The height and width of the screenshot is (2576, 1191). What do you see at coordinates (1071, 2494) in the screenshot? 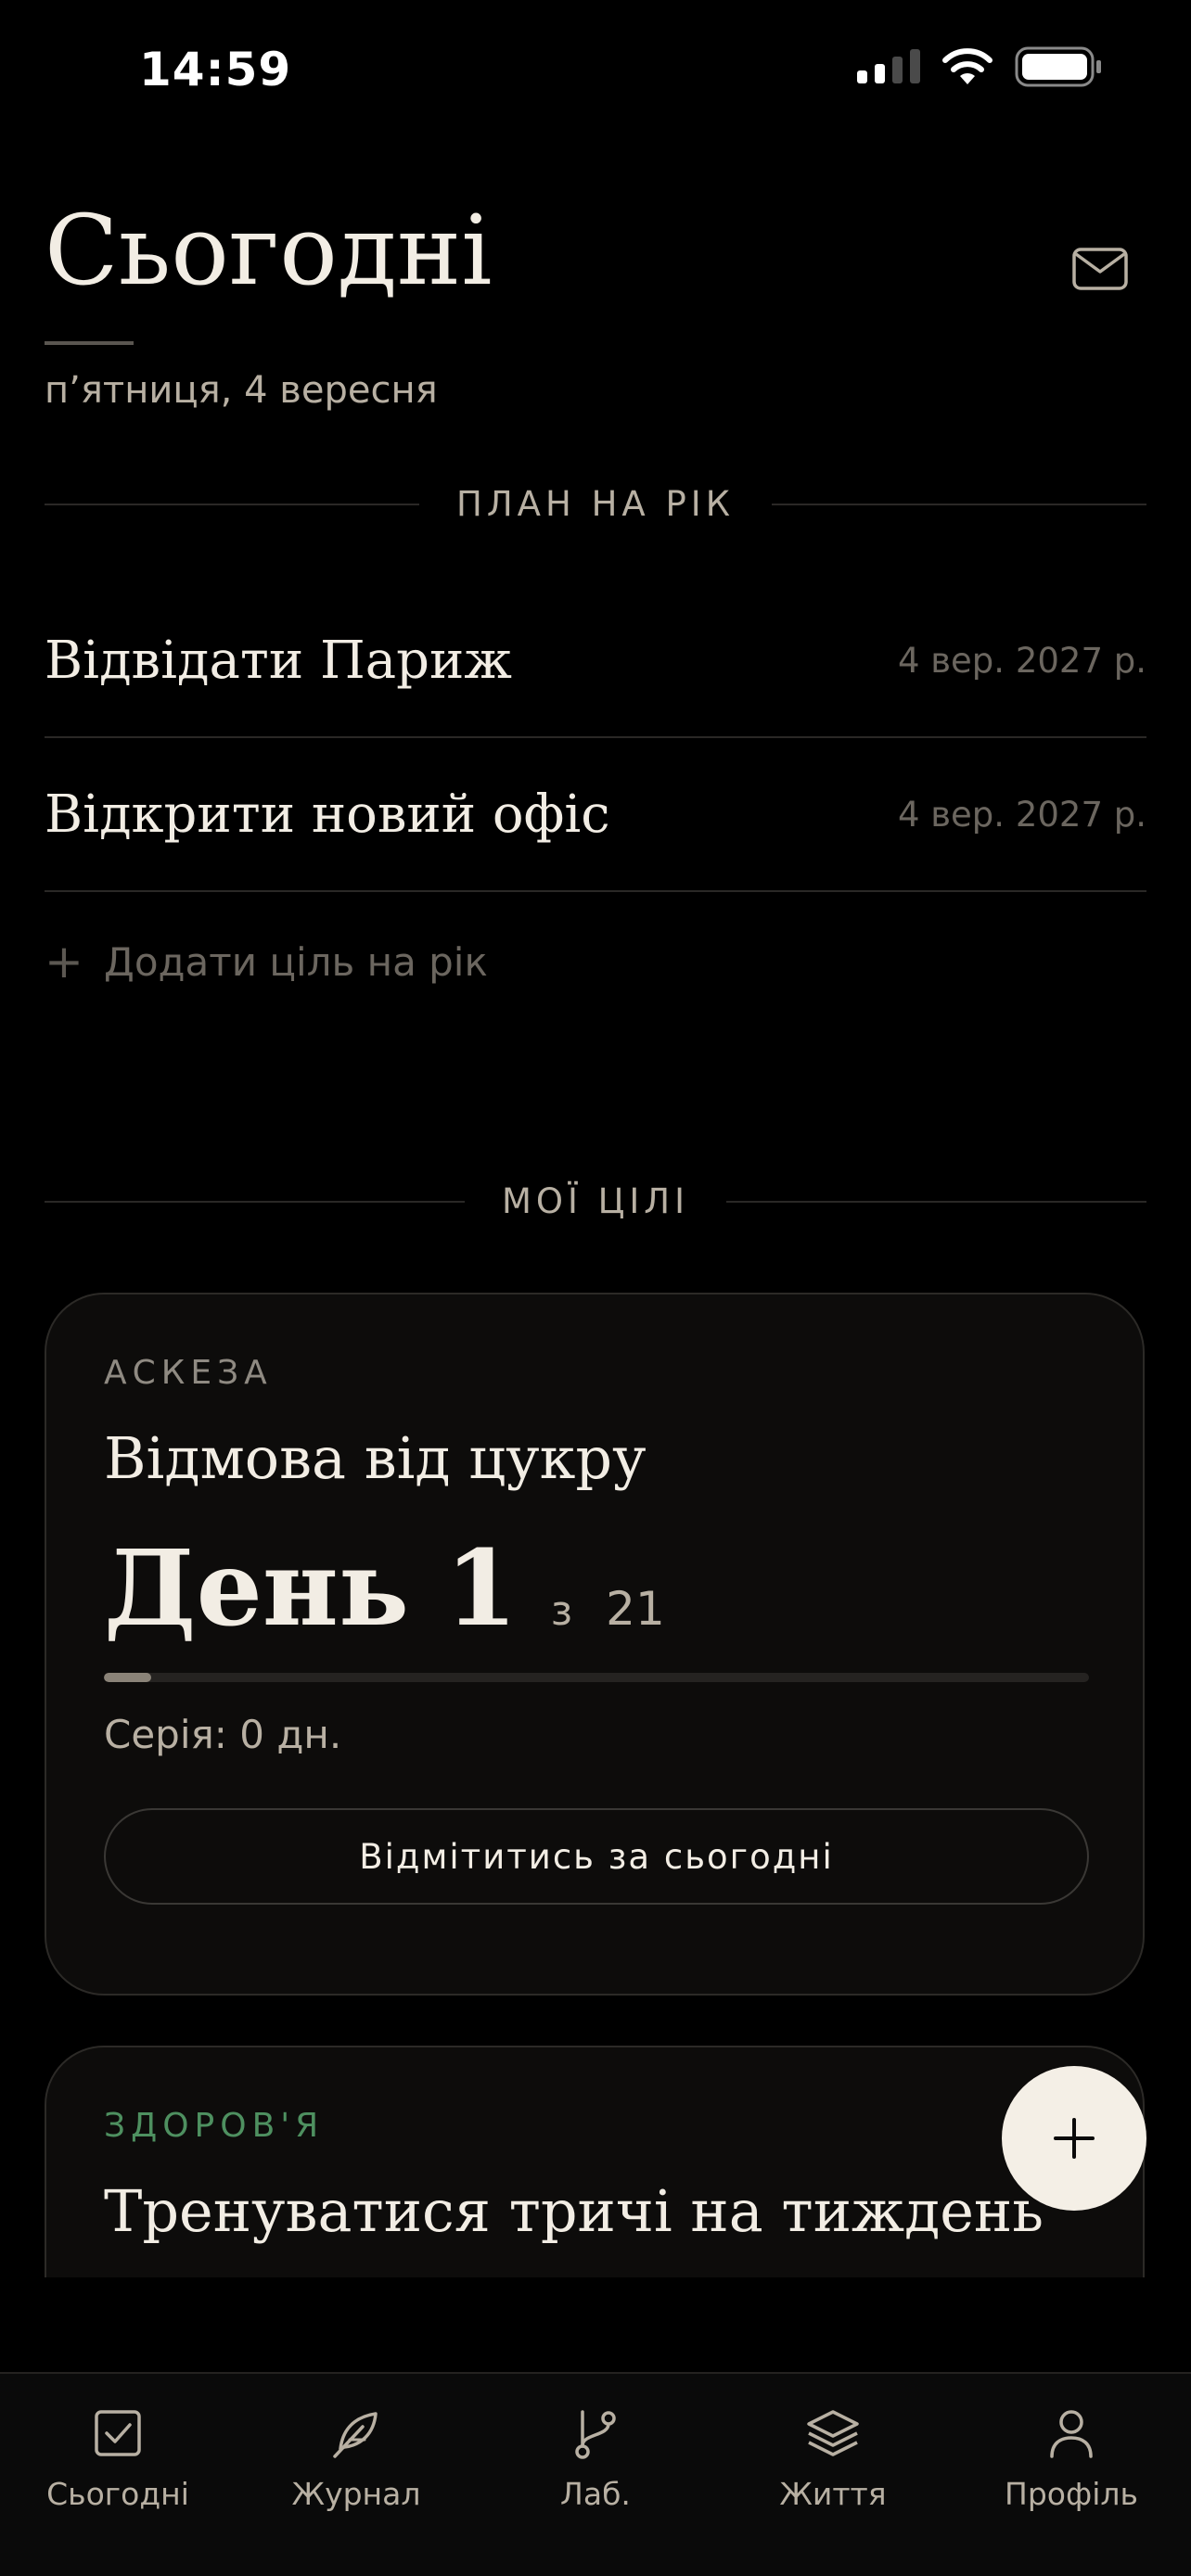
I see `tab-label: Профіль` at bounding box center [1071, 2494].